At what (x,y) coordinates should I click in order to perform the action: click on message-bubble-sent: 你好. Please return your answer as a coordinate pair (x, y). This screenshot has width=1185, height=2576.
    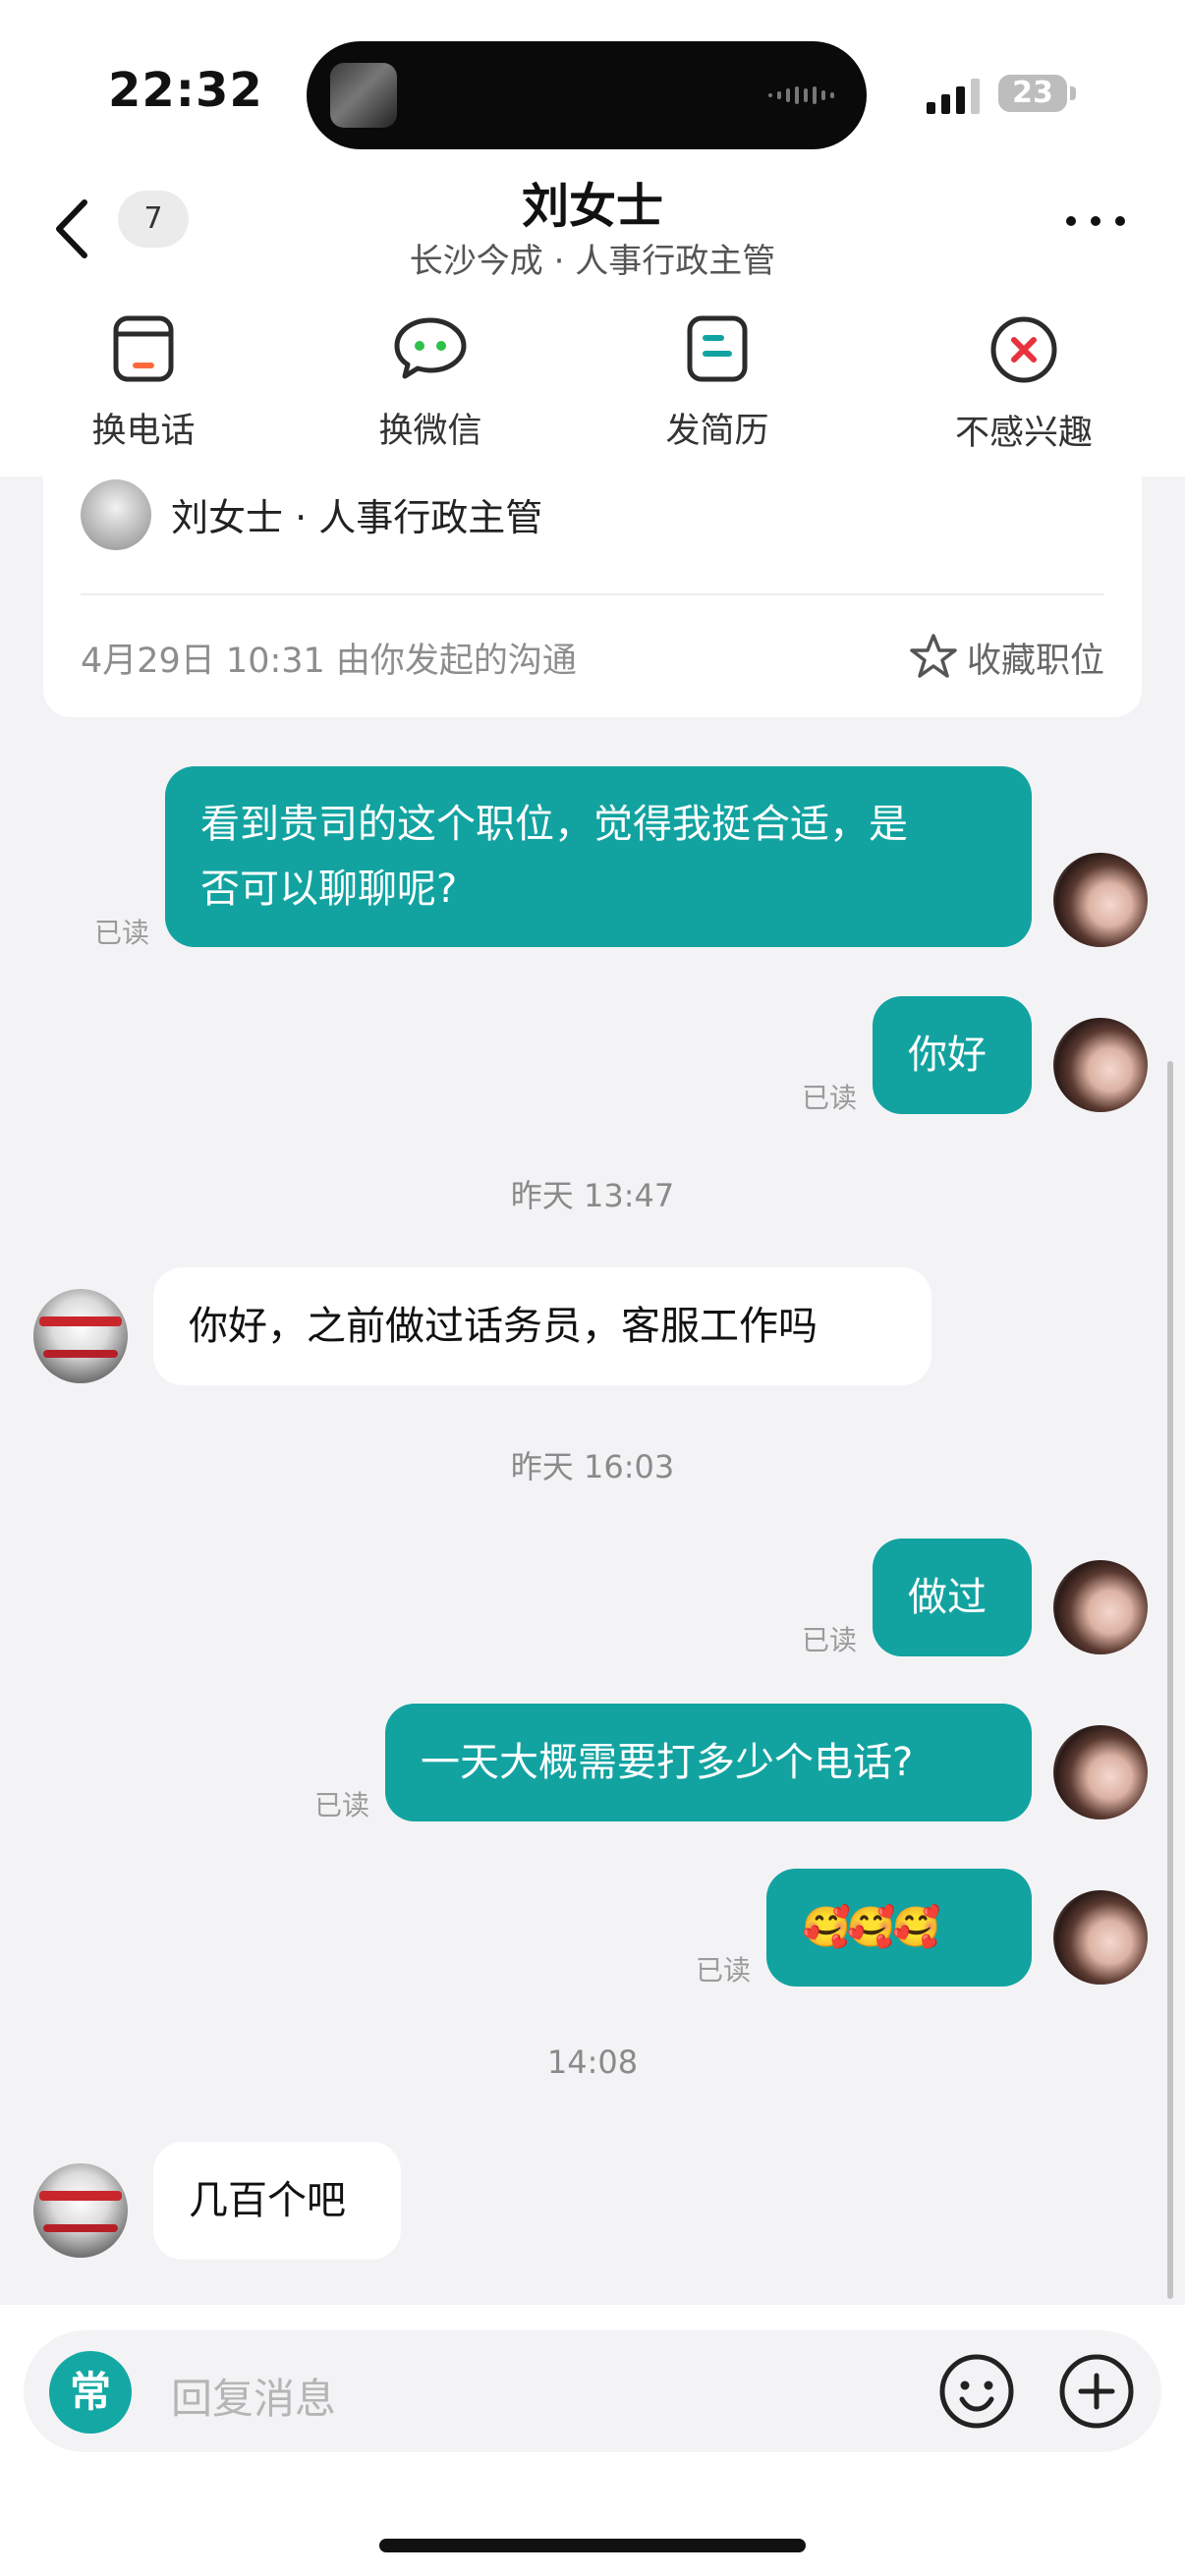
    Looking at the image, I should click on (953, 1055).